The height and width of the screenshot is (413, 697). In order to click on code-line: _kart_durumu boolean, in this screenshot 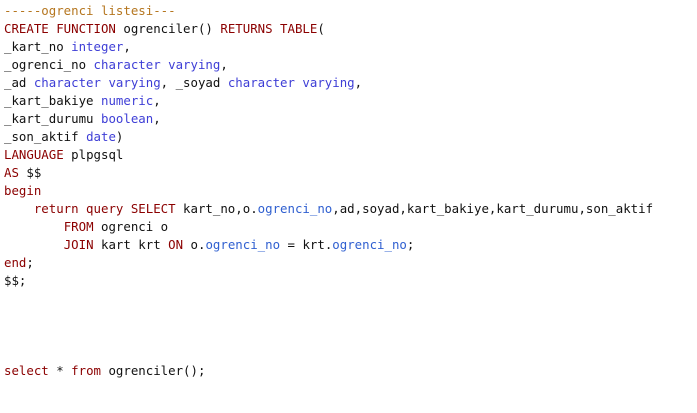, I will do `click(350, 119)`.